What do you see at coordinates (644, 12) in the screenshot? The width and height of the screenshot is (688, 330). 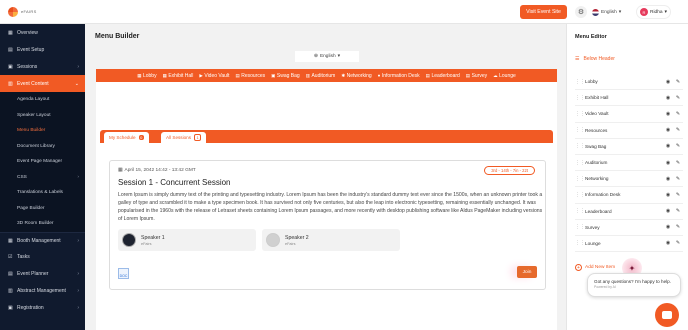 I see `avatar: R` at bounding box center [644, 12].